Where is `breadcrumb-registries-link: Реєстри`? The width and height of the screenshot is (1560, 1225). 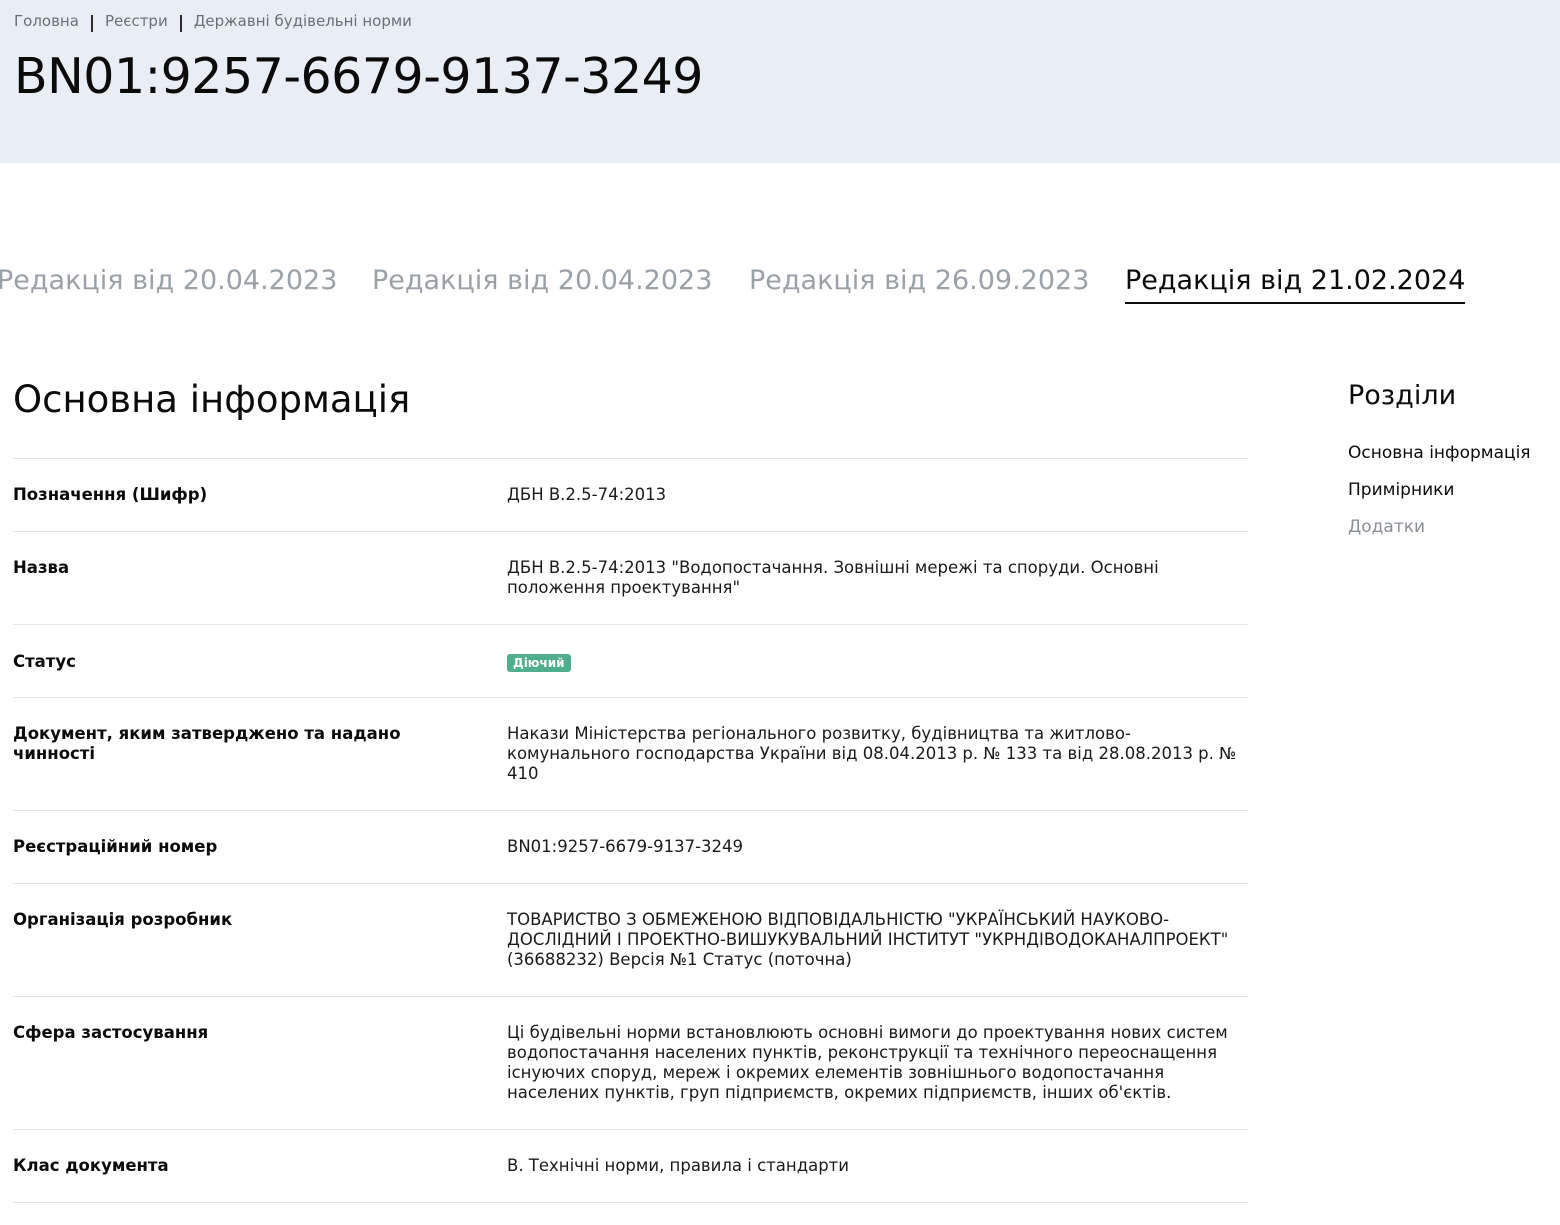
breadcrumb-registries-link: Реєстри is located at coordinates (136, 21).